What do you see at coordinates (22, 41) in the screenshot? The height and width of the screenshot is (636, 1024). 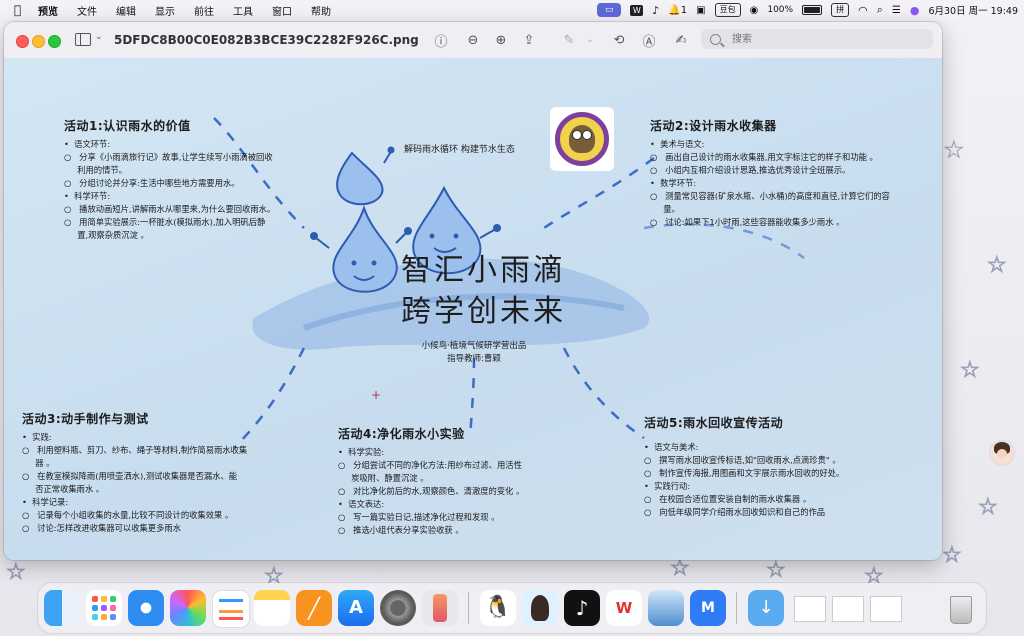 I see `close-button` at bounding box center [22, 41].